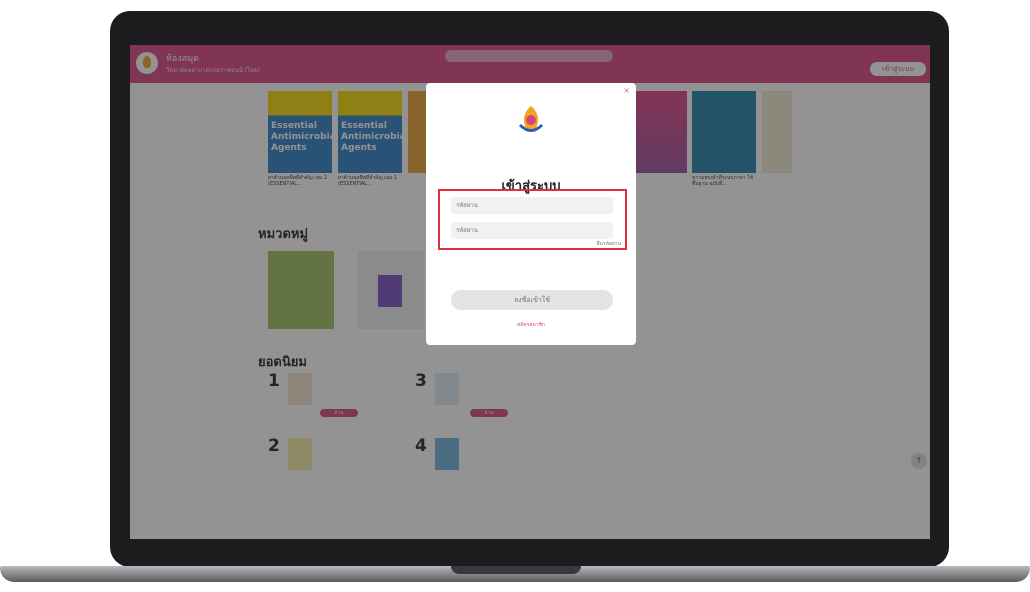 The width and height of the screenshot is (1030, 592). Describe the element at coordinates (532, 205) in the screenshot. I see `username-input` at that location.